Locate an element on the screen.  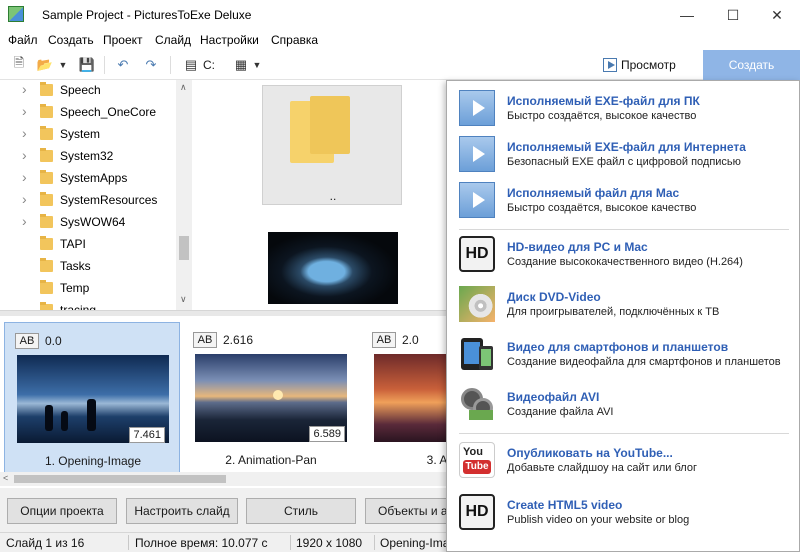
exe-icon is located at coordinates (477, 108).